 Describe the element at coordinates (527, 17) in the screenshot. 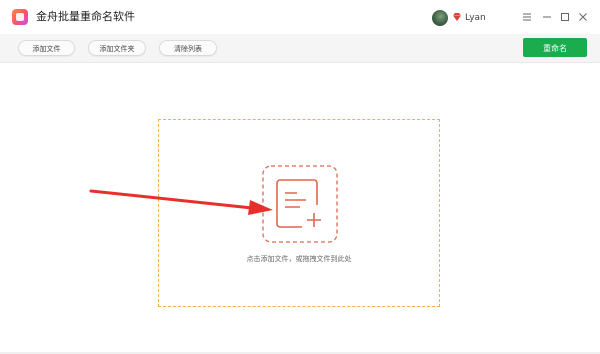

I see `menu-icon` at that location.